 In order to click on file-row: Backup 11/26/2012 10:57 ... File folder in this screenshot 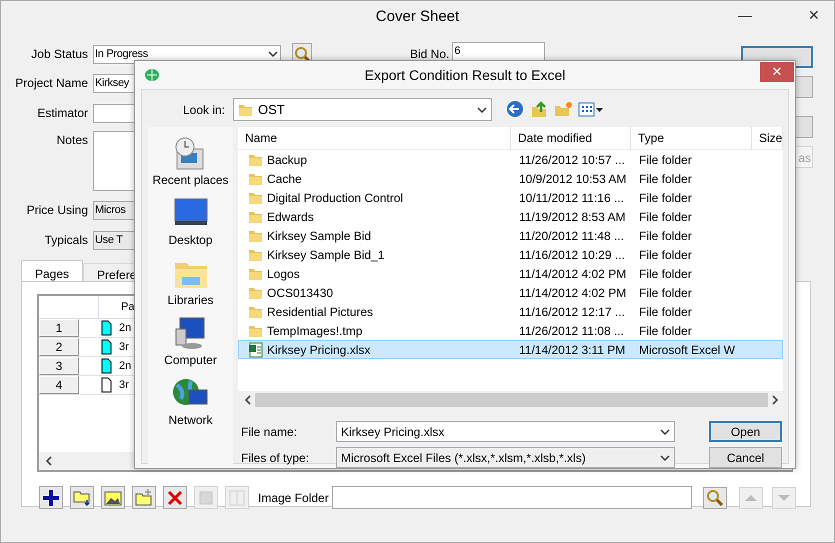, I will do `click(510, 159)`.